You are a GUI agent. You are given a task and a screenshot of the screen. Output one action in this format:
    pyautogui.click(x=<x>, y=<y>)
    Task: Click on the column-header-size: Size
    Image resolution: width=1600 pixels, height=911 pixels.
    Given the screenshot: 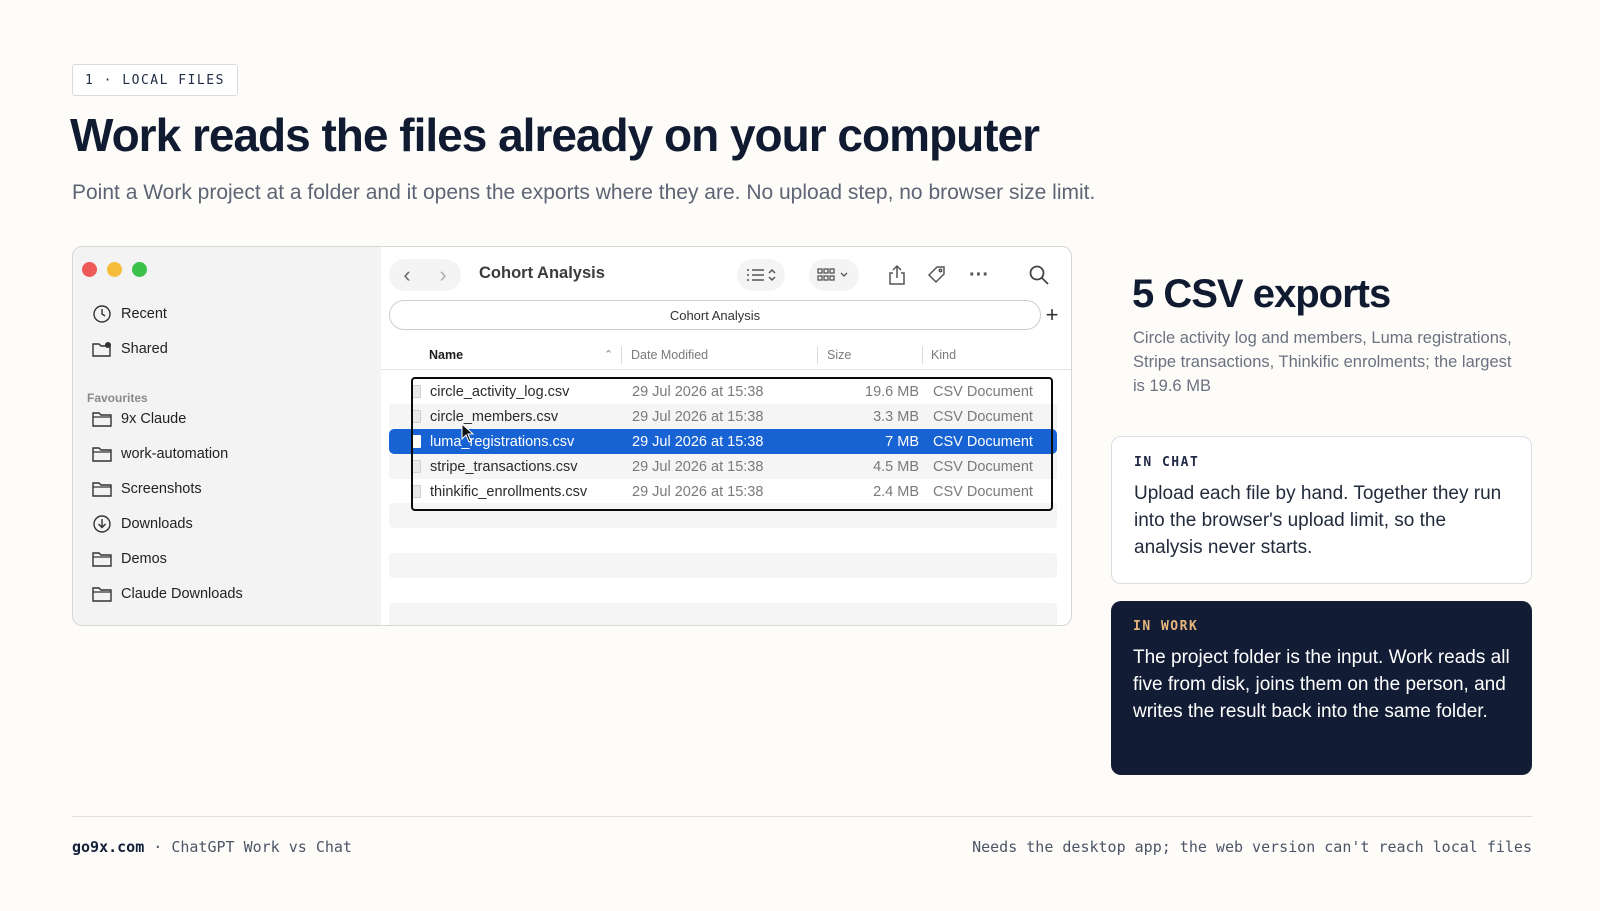 What is the action you would take?
    pyautogui.click(x=839, y=355)
    